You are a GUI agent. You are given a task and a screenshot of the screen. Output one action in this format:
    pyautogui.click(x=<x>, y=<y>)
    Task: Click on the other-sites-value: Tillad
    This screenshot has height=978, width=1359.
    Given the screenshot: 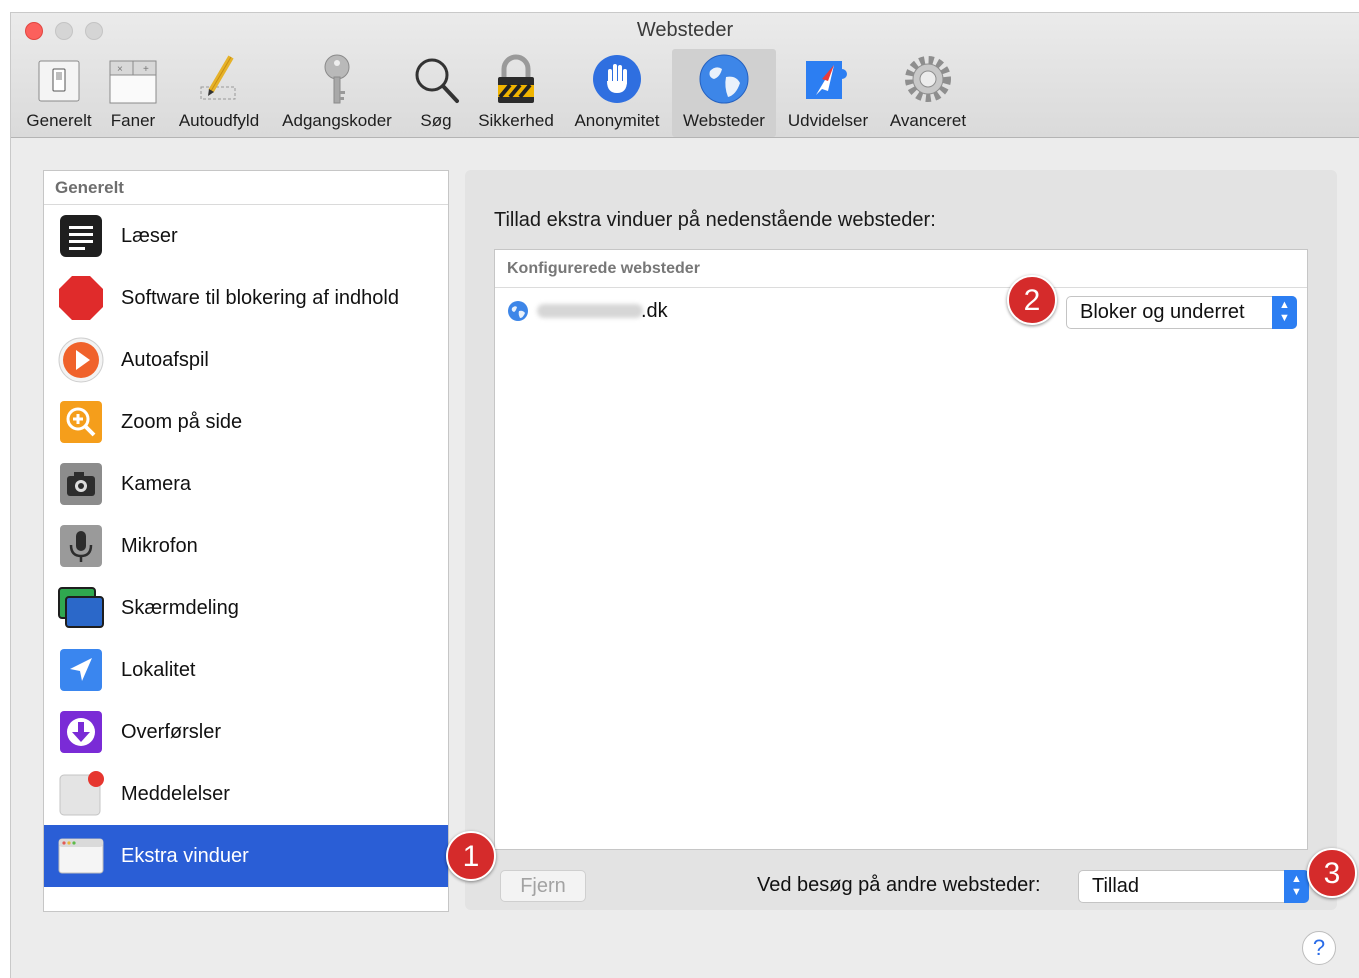 What is the action you would take?
    pyautogui.click(x=1116, y=886)
    